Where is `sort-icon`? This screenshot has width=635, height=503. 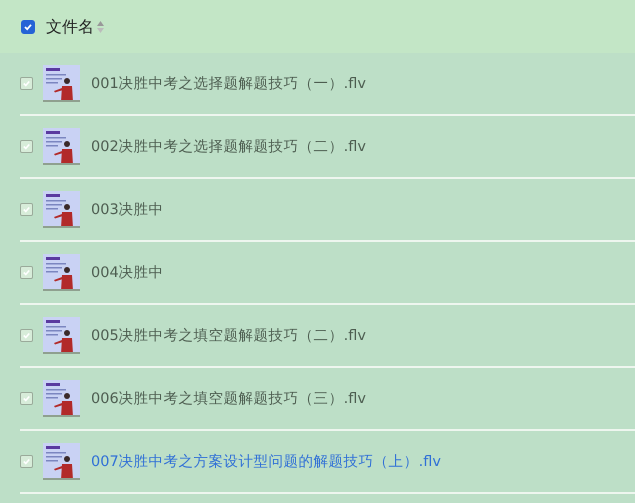 sort-icon is located at coordinates (100, 27).